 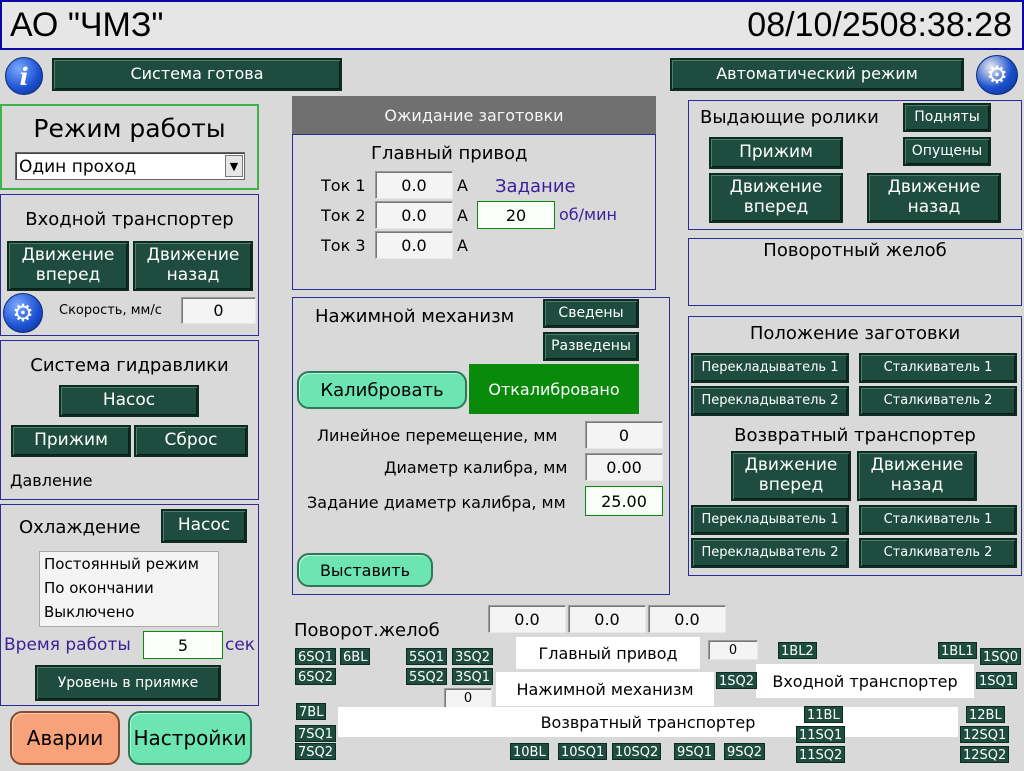 What do you see at coordinates (23, 313) in the screenshot?
I see `speed-gear-icon: ⚙` at bounding box center [23, 313].